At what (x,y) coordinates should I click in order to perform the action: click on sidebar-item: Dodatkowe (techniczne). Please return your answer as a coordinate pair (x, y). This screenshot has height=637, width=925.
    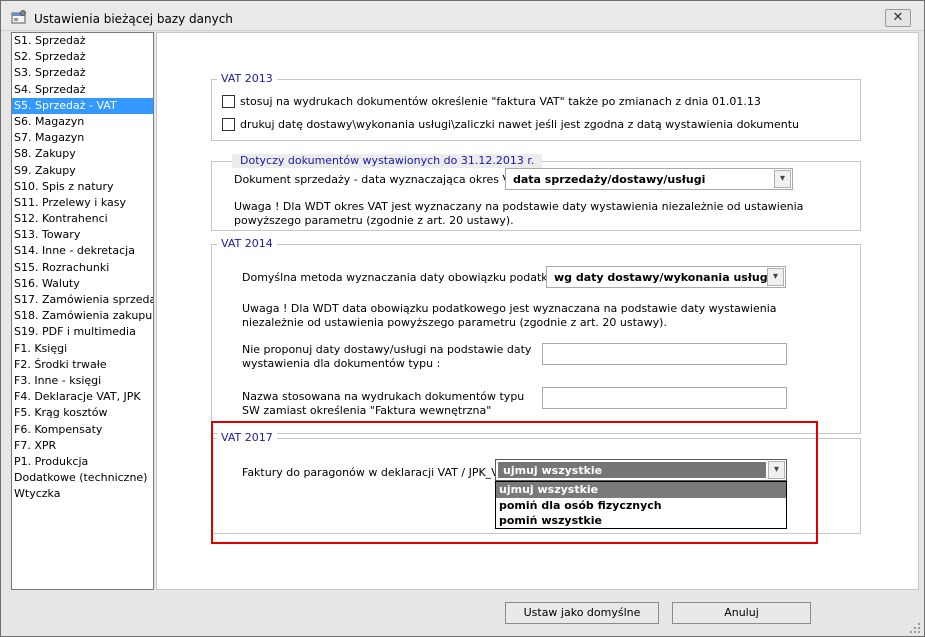
    Looking at the image, I should click on (82, 478).